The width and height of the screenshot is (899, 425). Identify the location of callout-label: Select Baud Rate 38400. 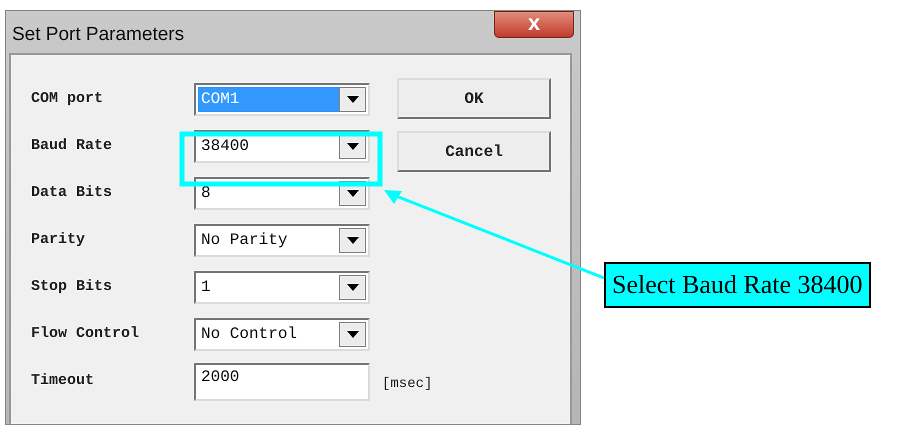
(737, 285).